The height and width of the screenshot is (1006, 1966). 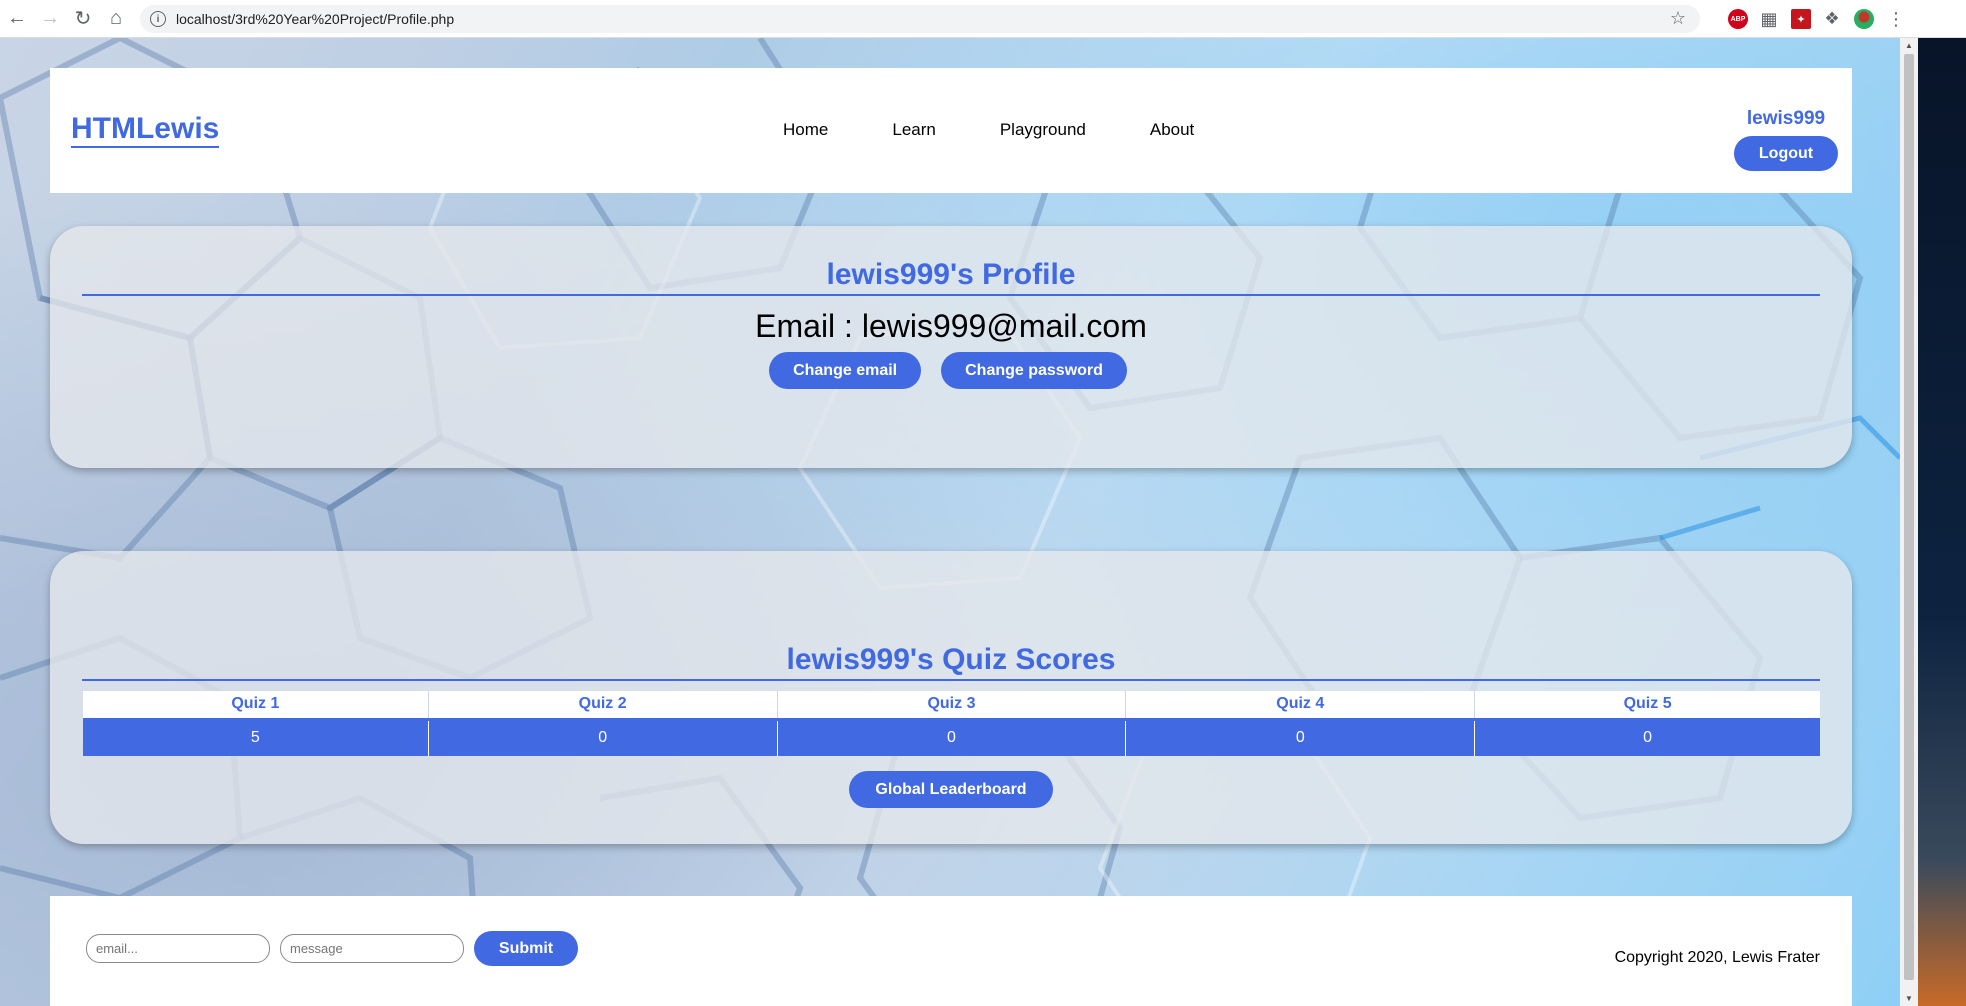 What do you see at coordinates (1043, 130) in the screenshot?
I see `nav-playground-link: Playground` at bounding box center [1043, 130].